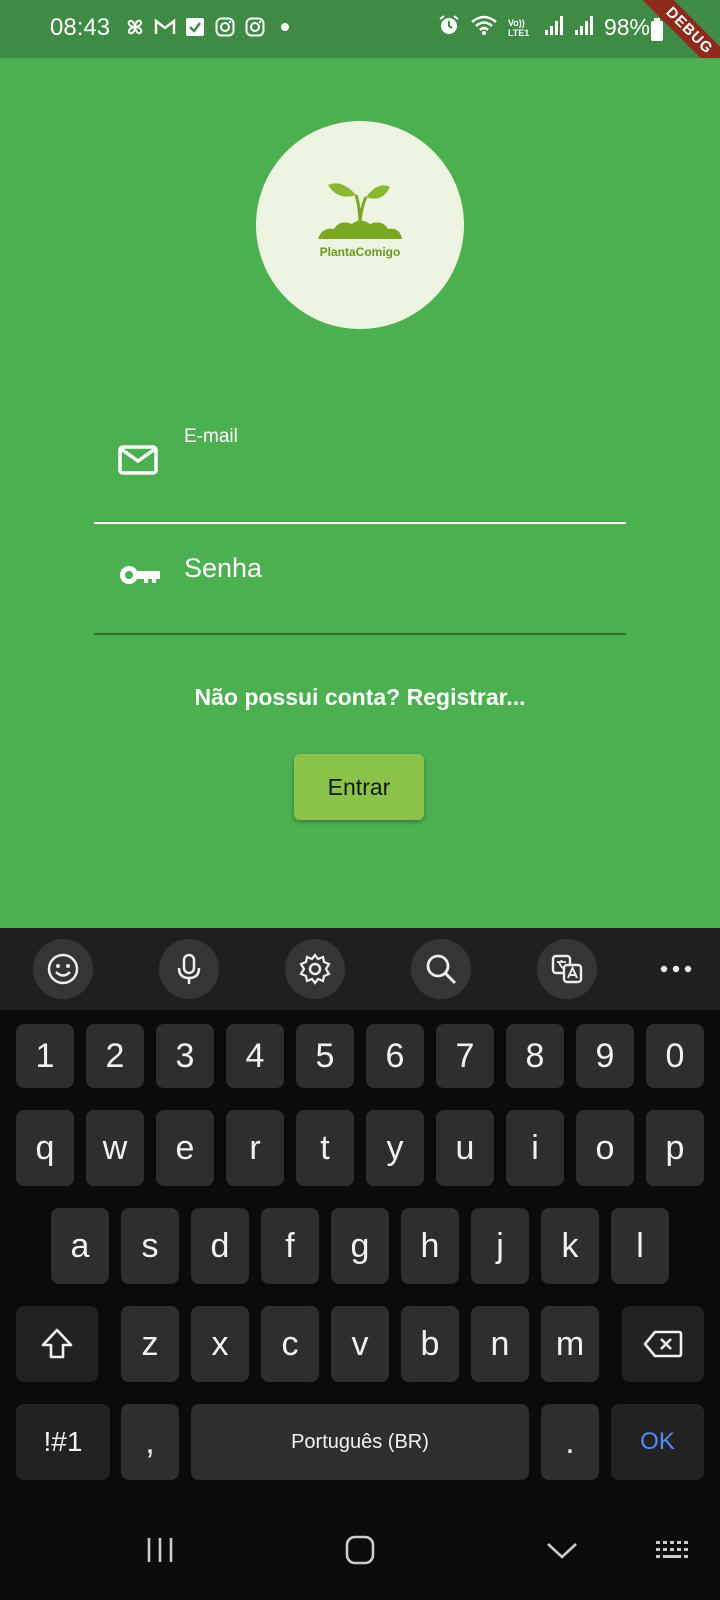 The image size is (720, 1600). I want to click on password-placeholder: Senha, so click(223, 568).